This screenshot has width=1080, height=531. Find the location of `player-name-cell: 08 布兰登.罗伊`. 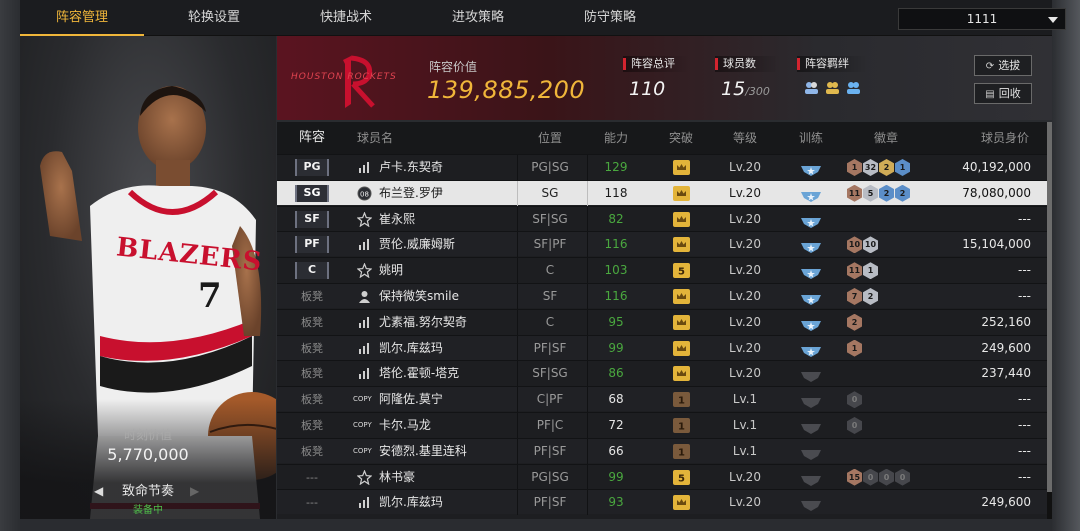

player-name-cell: 08 布兰登.罗伊 is located at coordinates (433, 193).